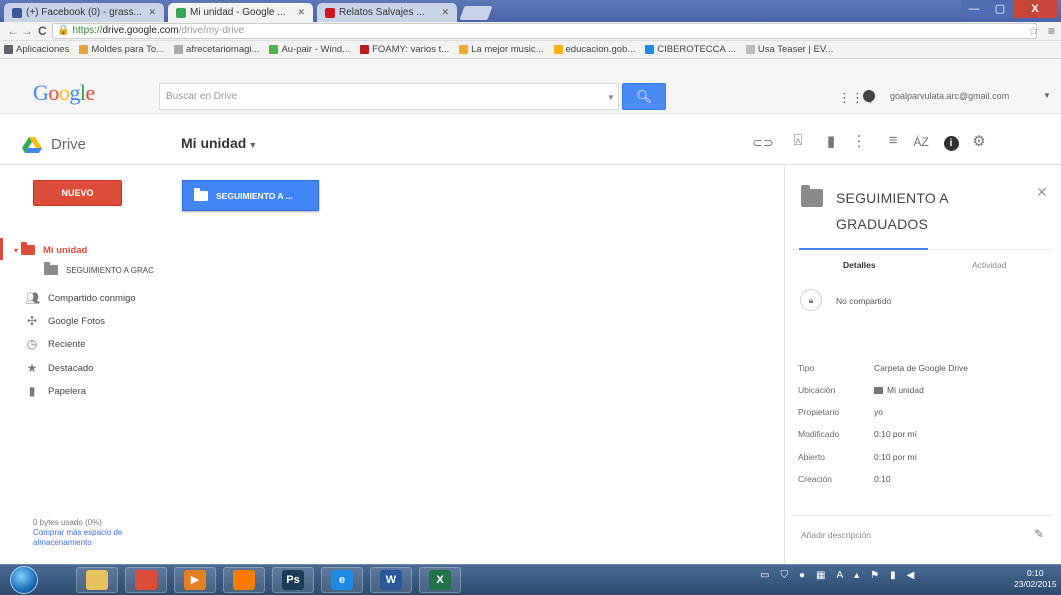  I want to click on sidebar-item-photos: ✣ Google Fotos, so click(65, 321).